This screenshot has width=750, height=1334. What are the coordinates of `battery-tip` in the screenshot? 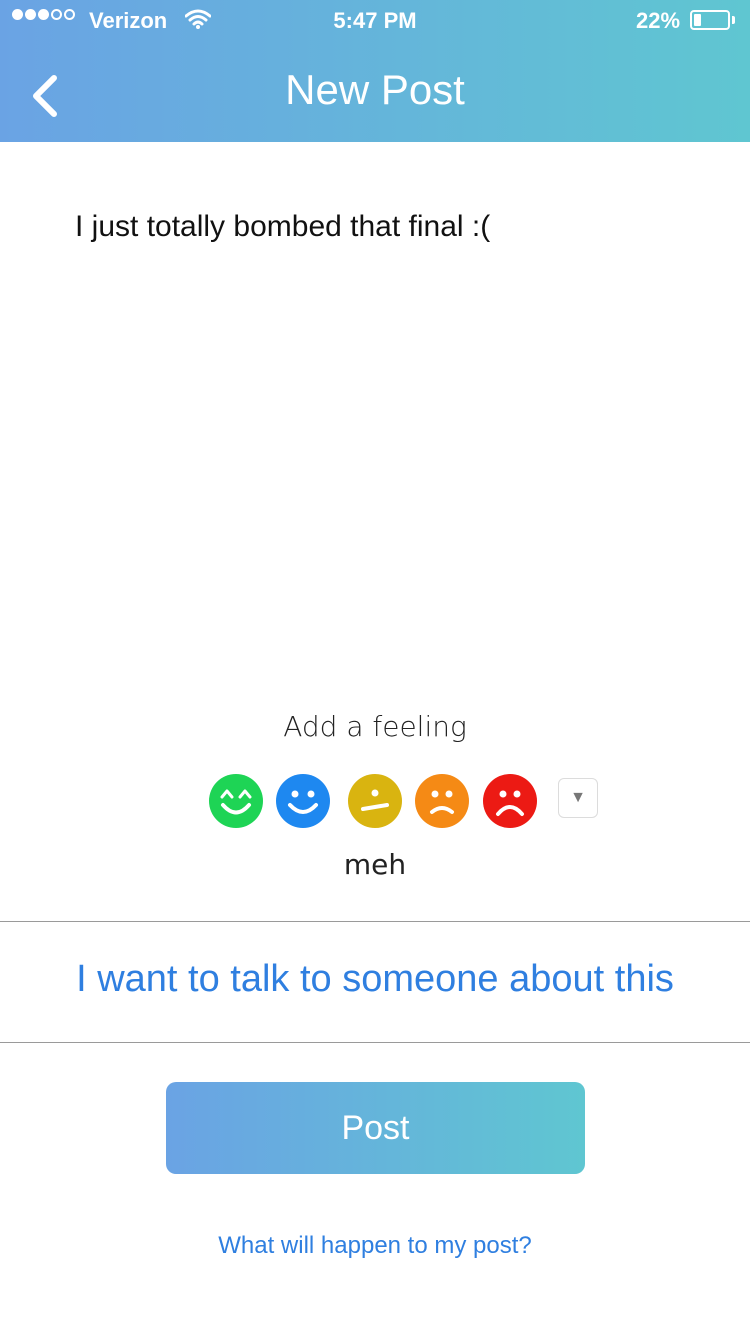 It's located at (733, 20).